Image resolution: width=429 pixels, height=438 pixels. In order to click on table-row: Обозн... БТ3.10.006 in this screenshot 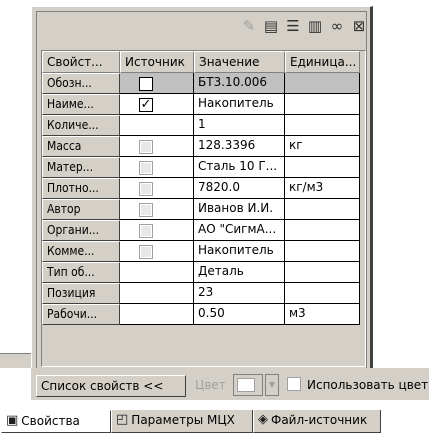, I will do `click(201, 83)`.